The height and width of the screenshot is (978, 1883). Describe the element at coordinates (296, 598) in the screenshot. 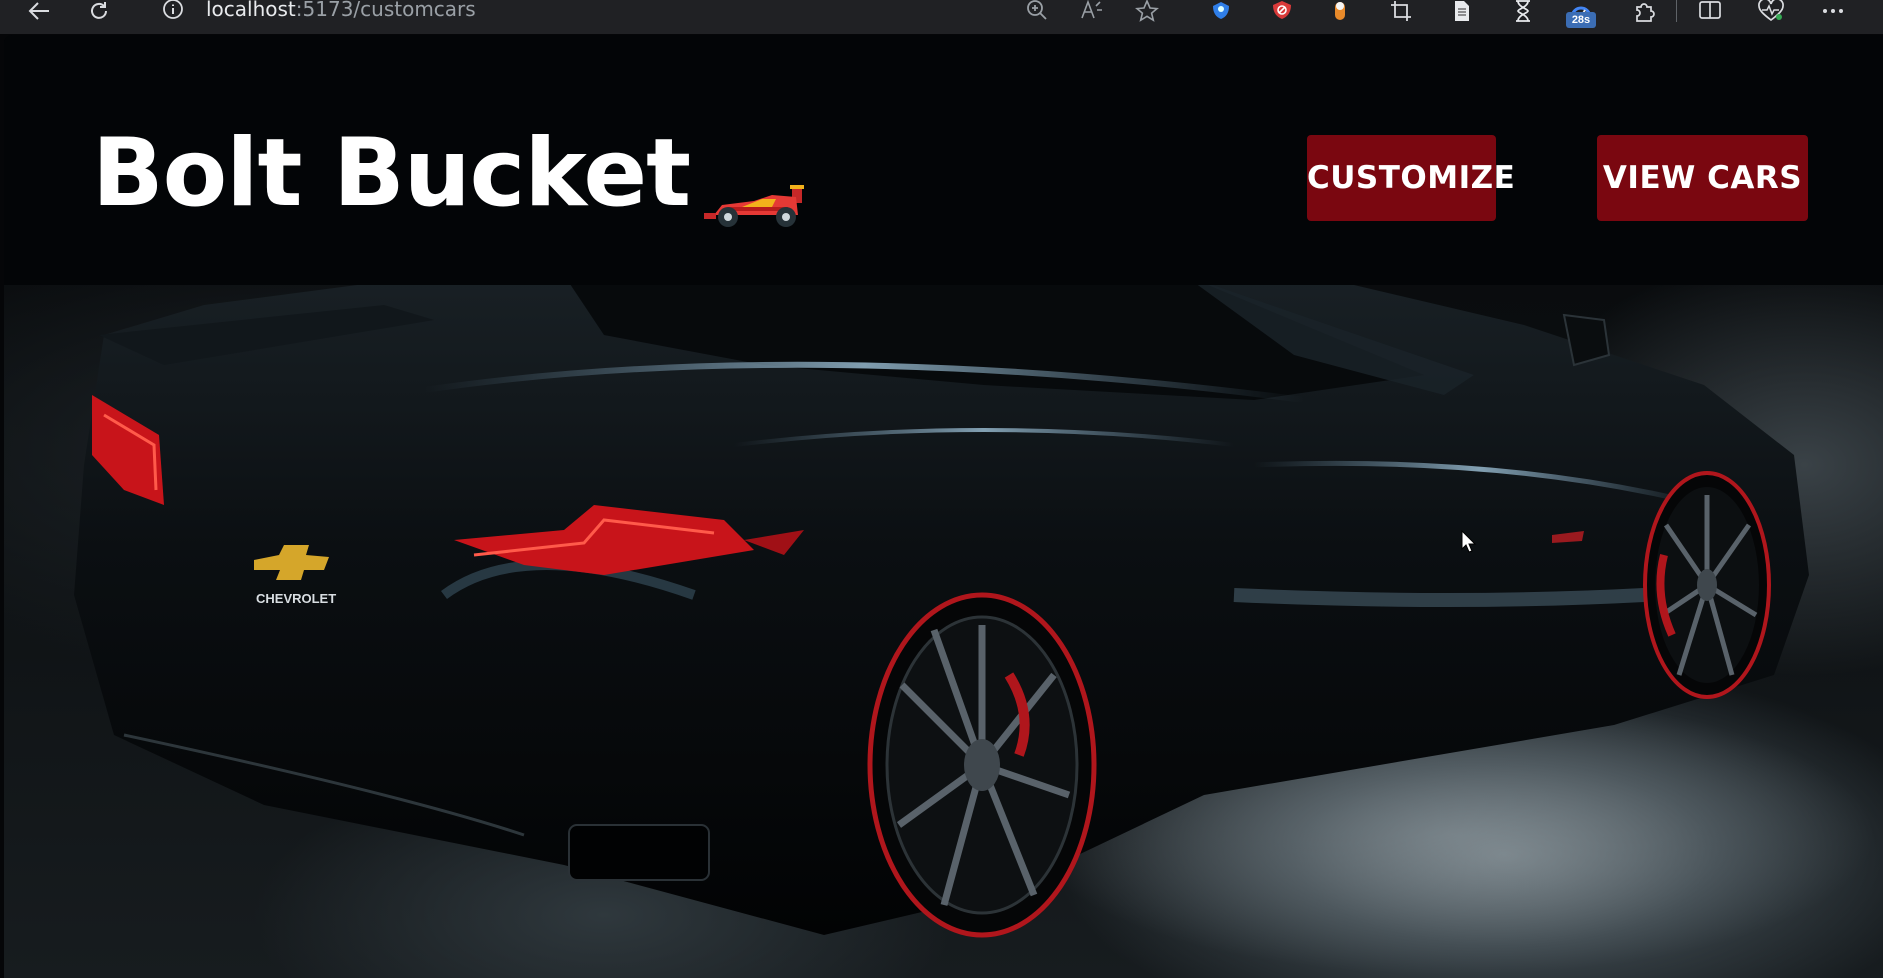

I see `chevrolet-badge-text: CHEVROLET` at that location.